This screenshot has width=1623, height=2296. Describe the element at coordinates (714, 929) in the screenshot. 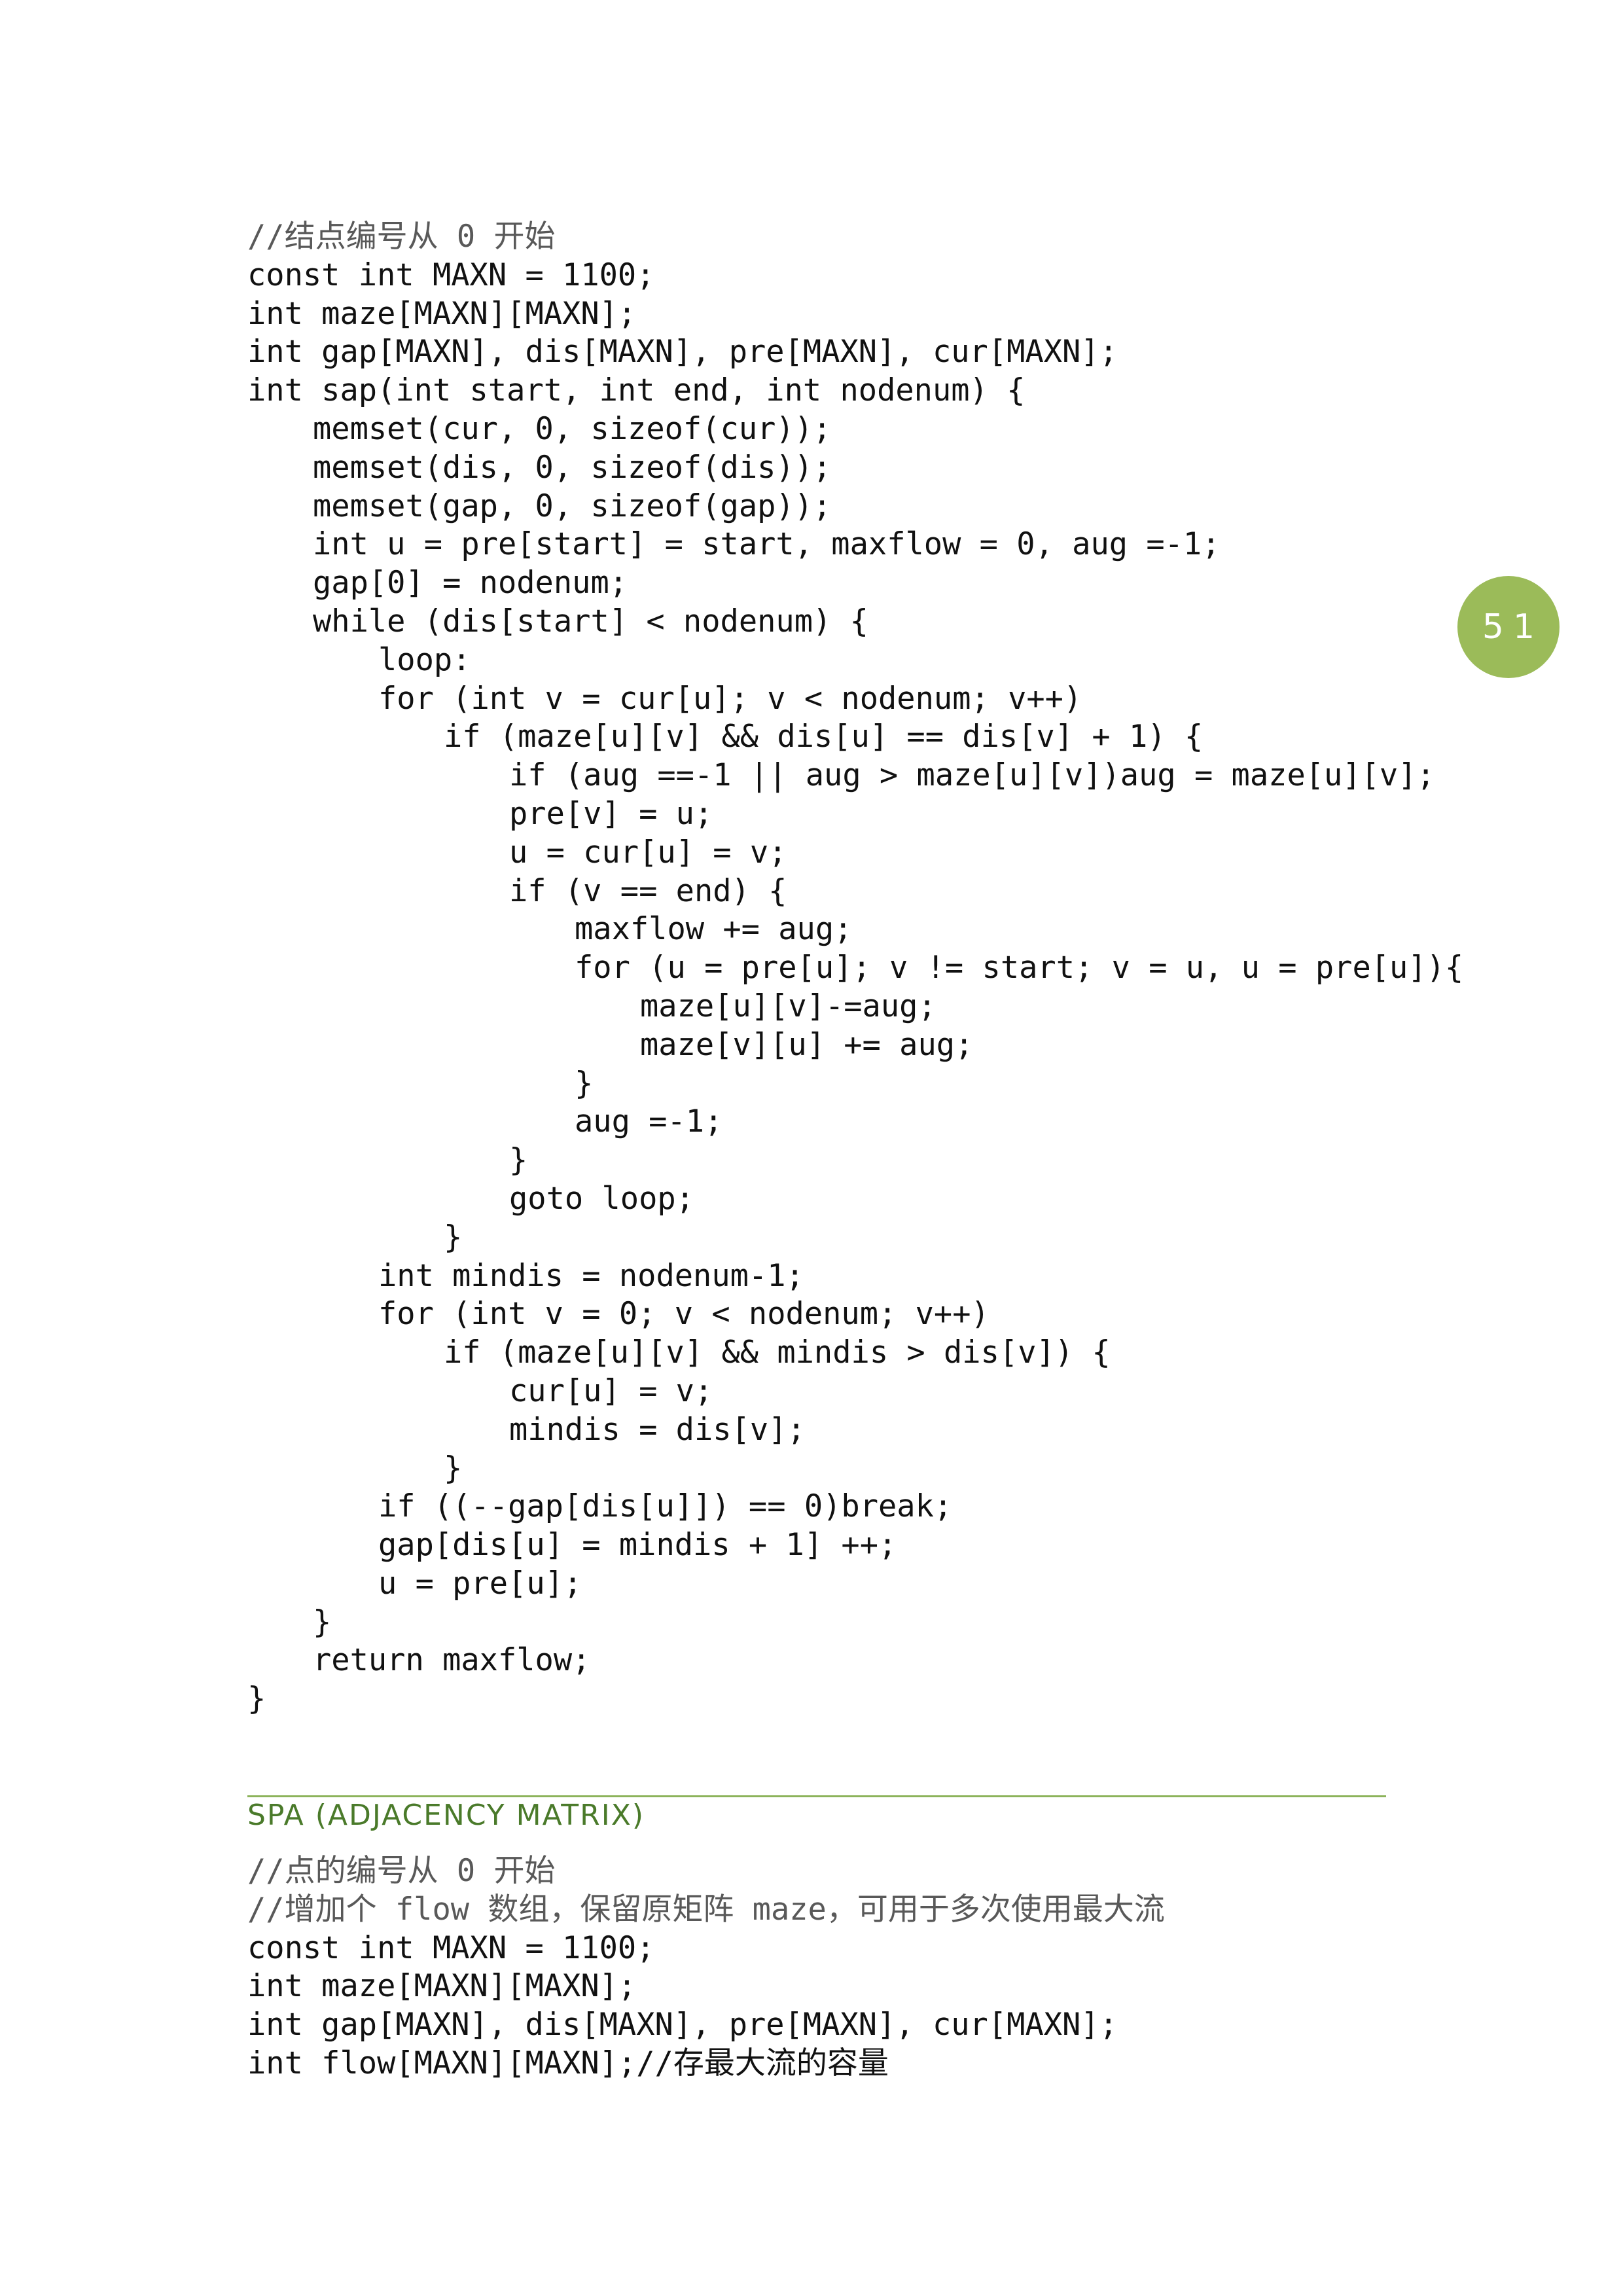

I see `code-line: maxflow += aug;` at that location.